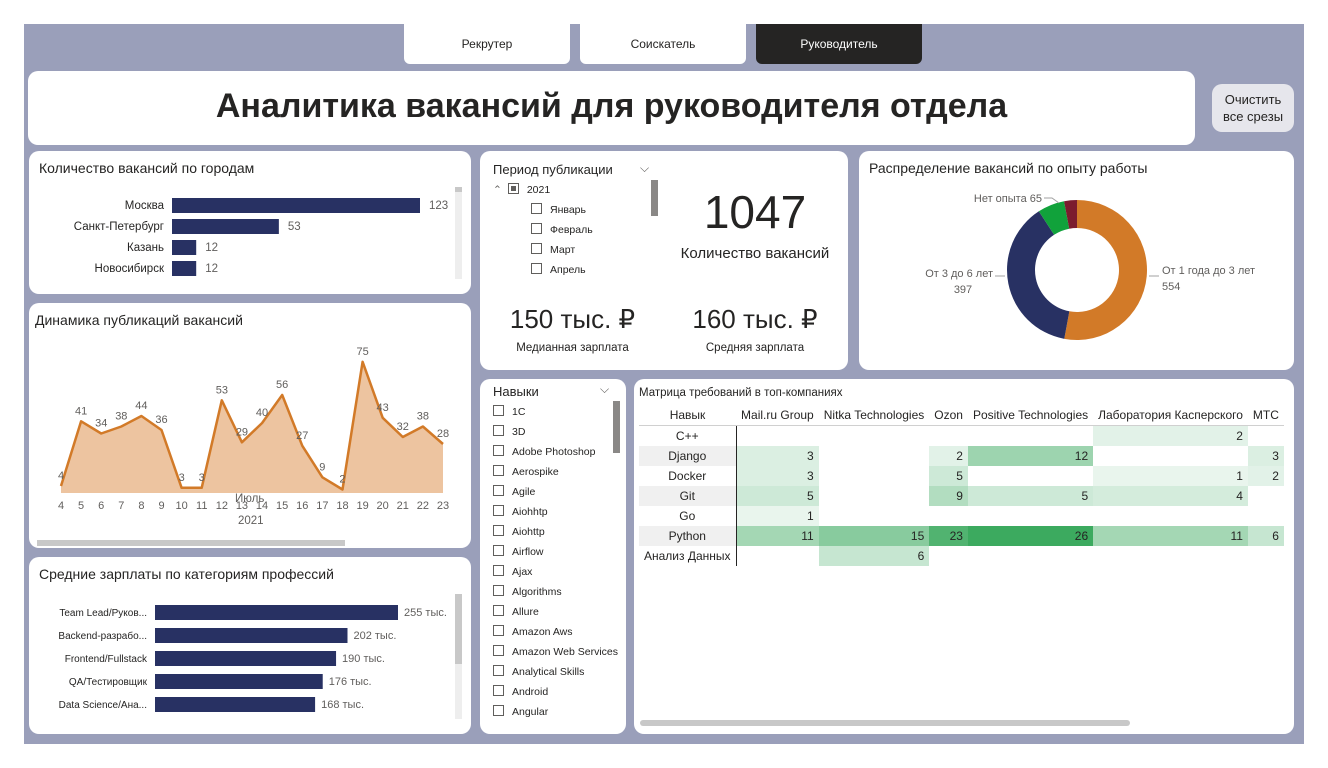 The height and width of the screenshot is (768, 1328). I want to click on skill-slicer-item: Angular, so click(520, 711).